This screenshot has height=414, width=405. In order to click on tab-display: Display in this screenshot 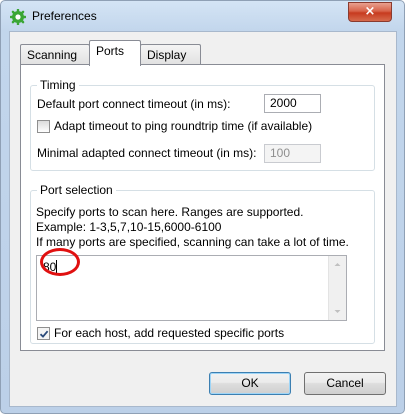, I will do `click(170, 54)`.